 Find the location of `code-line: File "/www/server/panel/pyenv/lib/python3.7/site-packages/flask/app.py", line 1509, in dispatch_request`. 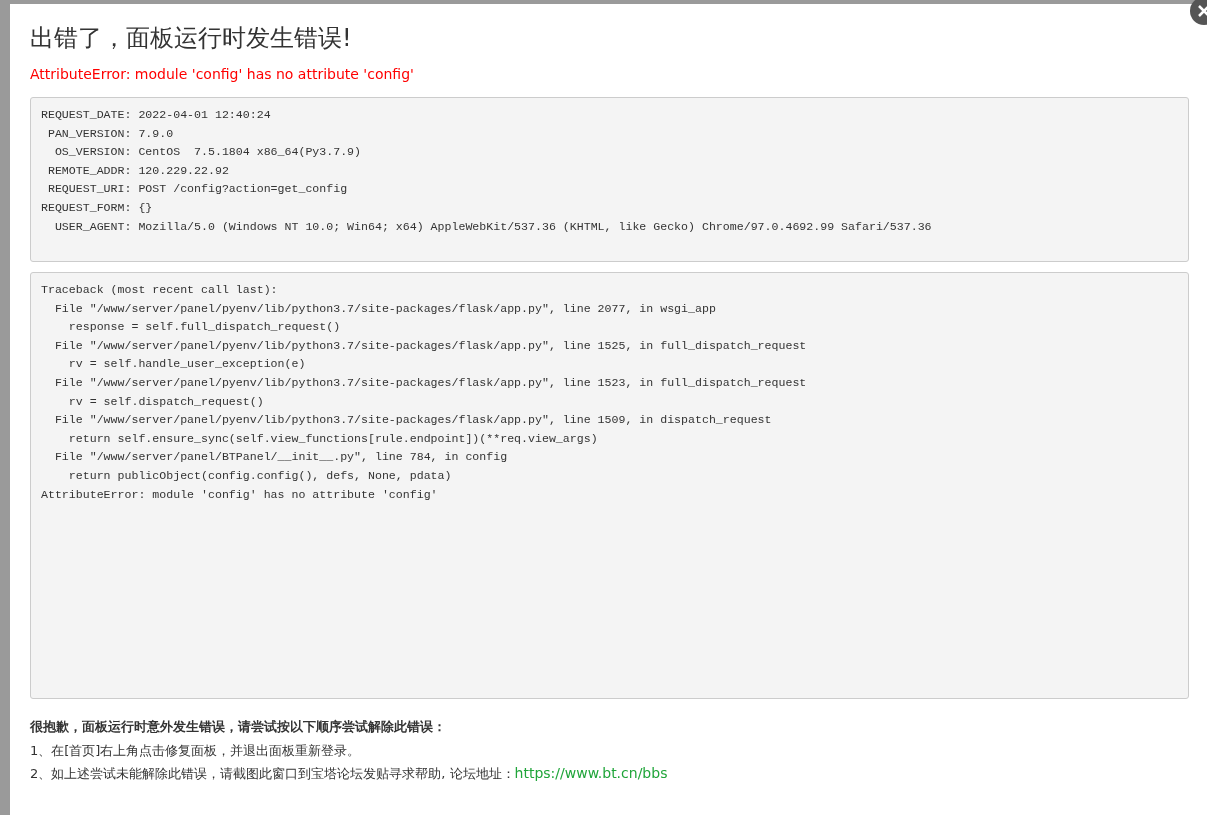

code-line: File "/www/server/panel/pyenv/lib/python3.7/site-packages/flask/app.py", line 1509, in dispatch_request is located at coordinates (412, 420).